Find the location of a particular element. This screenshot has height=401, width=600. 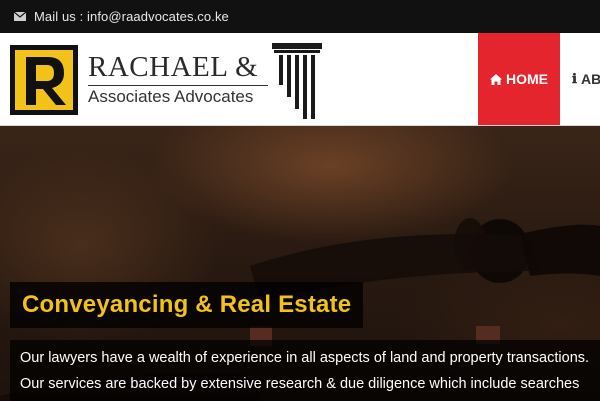

site-logo: RACHAEL & Associates Advocates is located at coordinates (166, 80).